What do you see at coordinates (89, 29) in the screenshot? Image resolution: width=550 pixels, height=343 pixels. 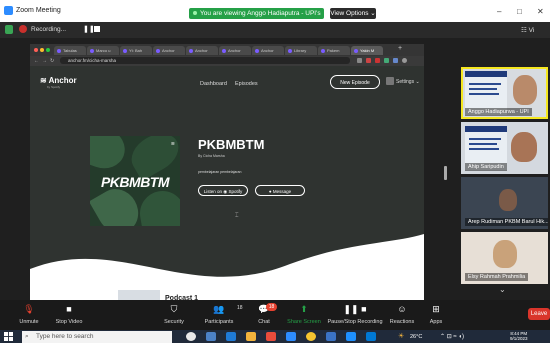 I see `pause-recording-button: ❚❚` at bounding box center [89, 29].